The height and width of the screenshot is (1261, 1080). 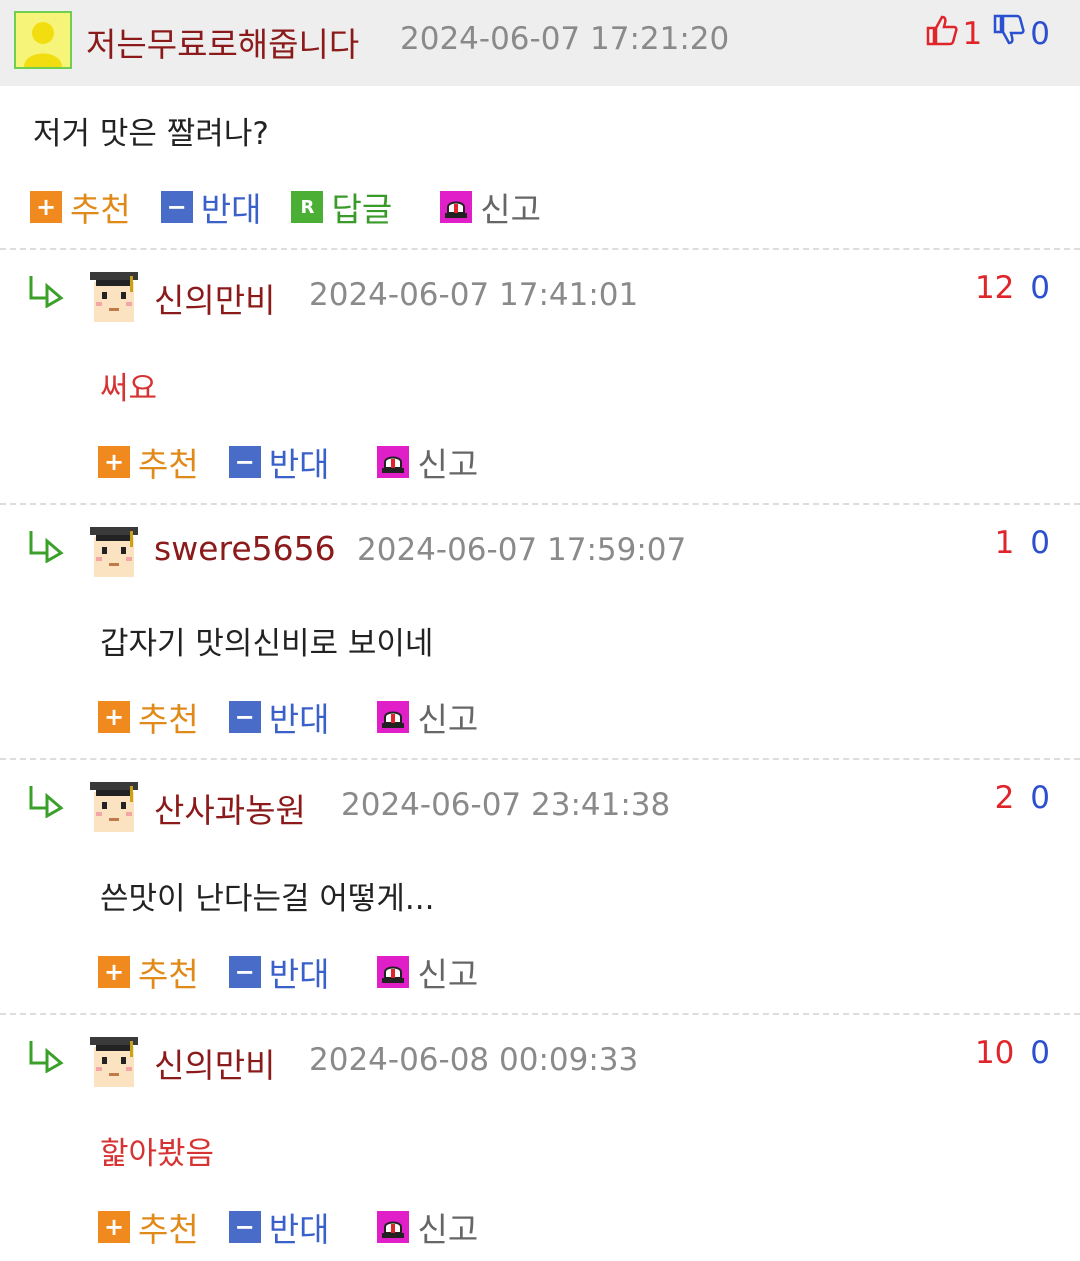 I want to click on reply-votes: 2 0, so click(x=1022, y=798).